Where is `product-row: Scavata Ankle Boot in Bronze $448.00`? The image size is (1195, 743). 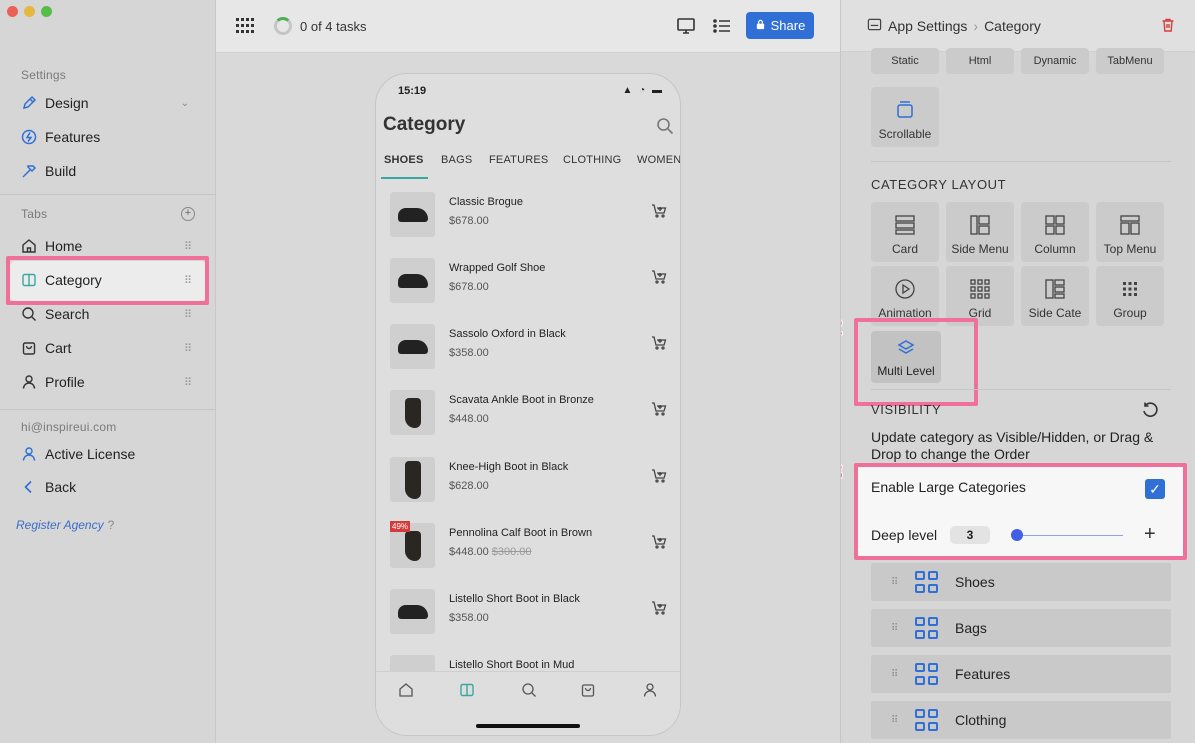
product-row: Scavata Ankle Boot in Bronze $448.00 is located at coordinates (528, 419).